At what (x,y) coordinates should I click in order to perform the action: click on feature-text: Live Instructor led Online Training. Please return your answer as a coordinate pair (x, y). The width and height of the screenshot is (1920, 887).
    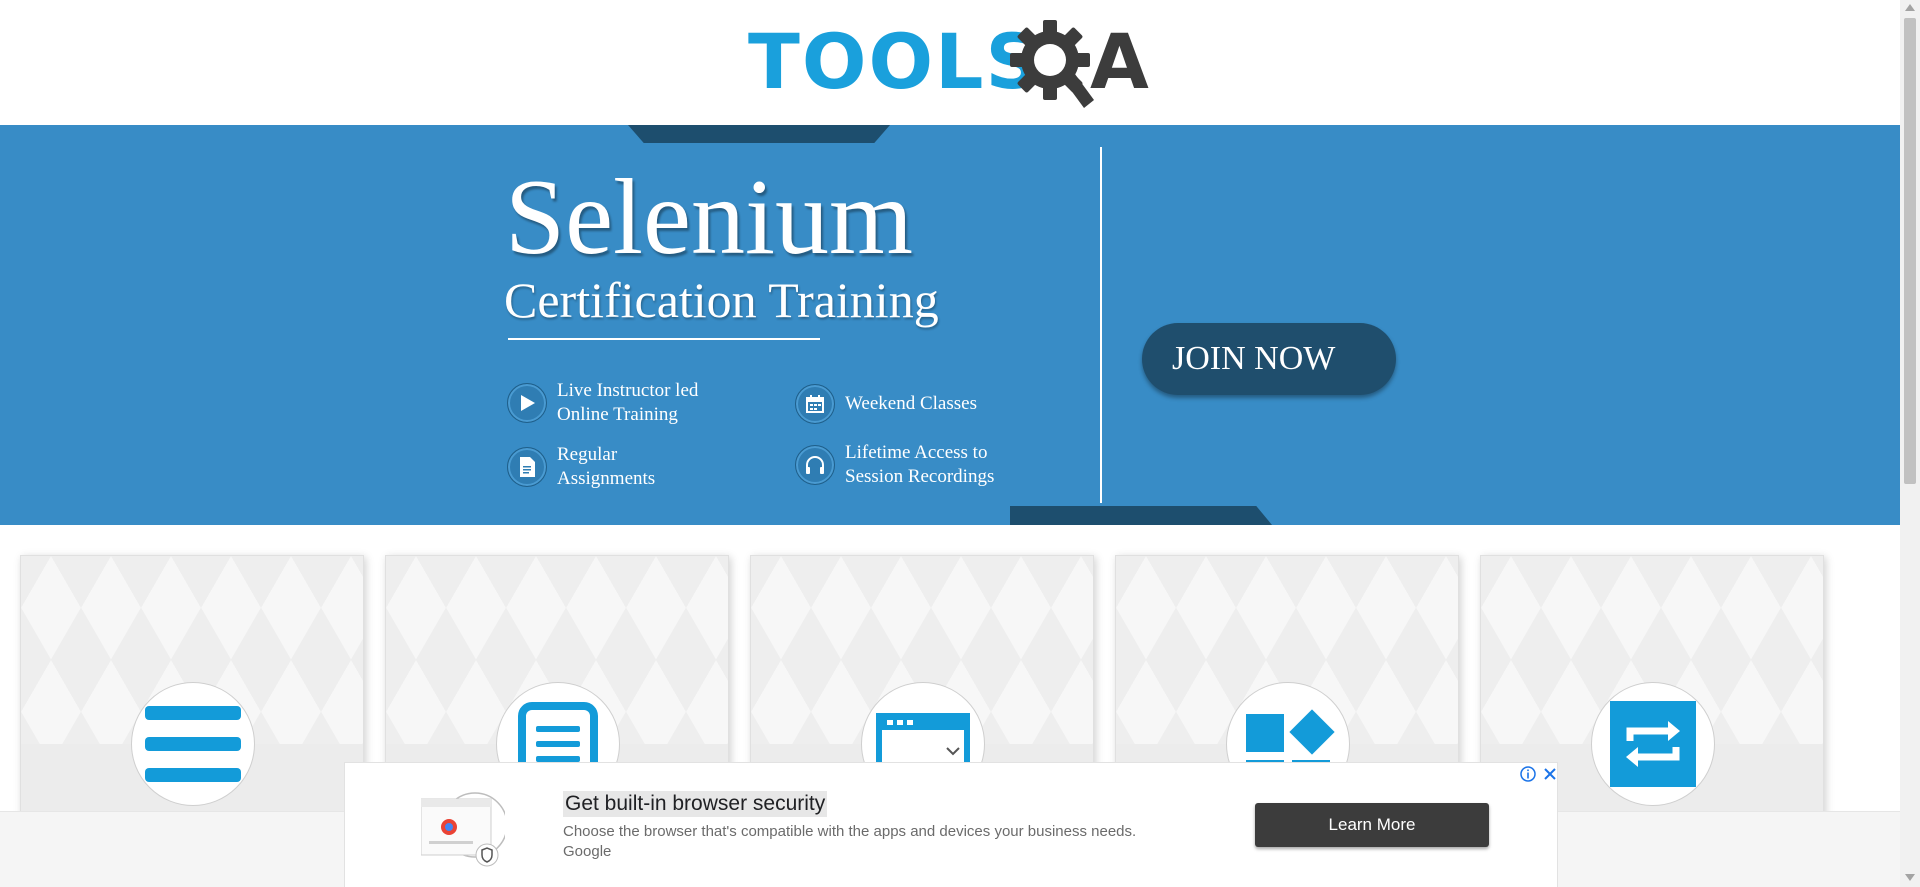
    Looking at the image, I should click on (627, 403).